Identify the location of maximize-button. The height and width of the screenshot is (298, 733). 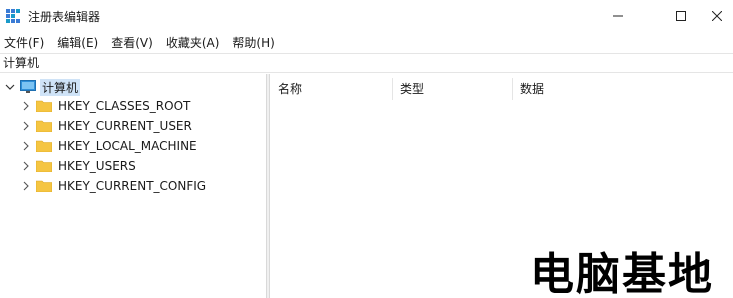
(681, 16).